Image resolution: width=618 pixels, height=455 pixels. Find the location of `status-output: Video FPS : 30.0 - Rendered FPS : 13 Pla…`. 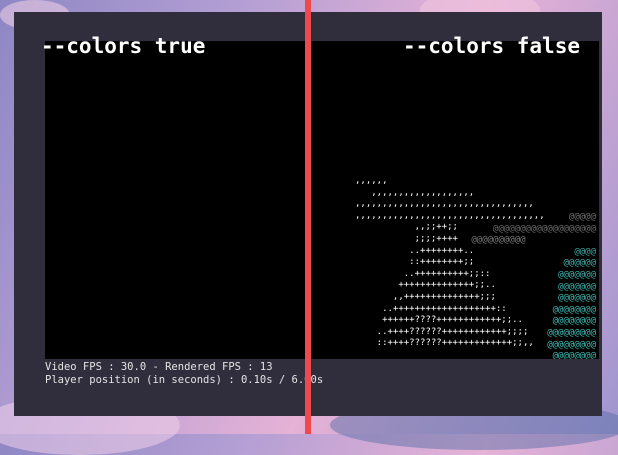

status-output: Video FPS : 30.0 - Rendered FPS : 13 Pla… is located at coordinates (184, 374).